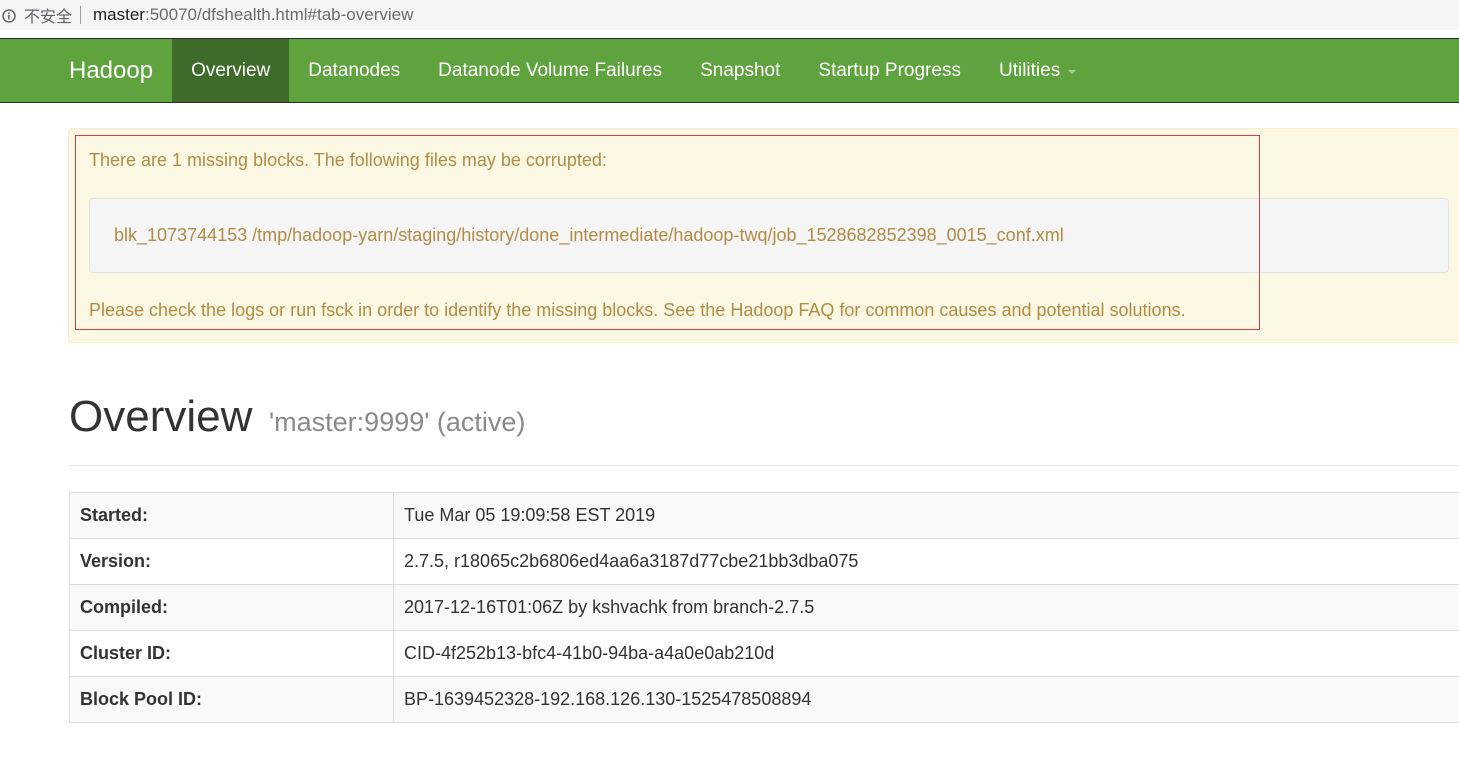 This screenshot has width=1459, height=768. I want to click on row-key: Version:, so click(231, 561).